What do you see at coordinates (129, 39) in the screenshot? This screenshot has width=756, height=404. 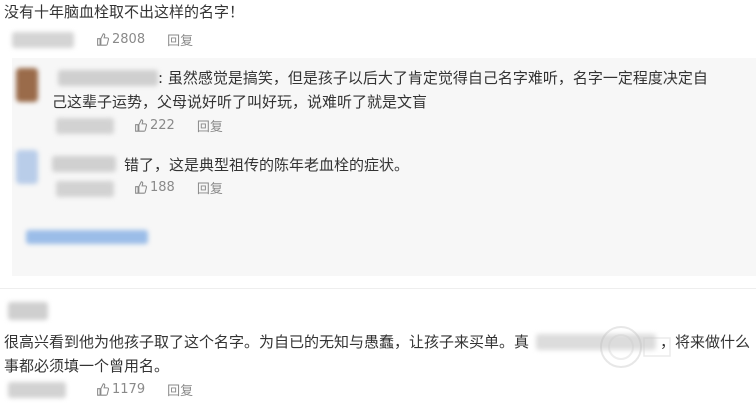 I see `like-count: 2808` at bounding box center [129, 39].